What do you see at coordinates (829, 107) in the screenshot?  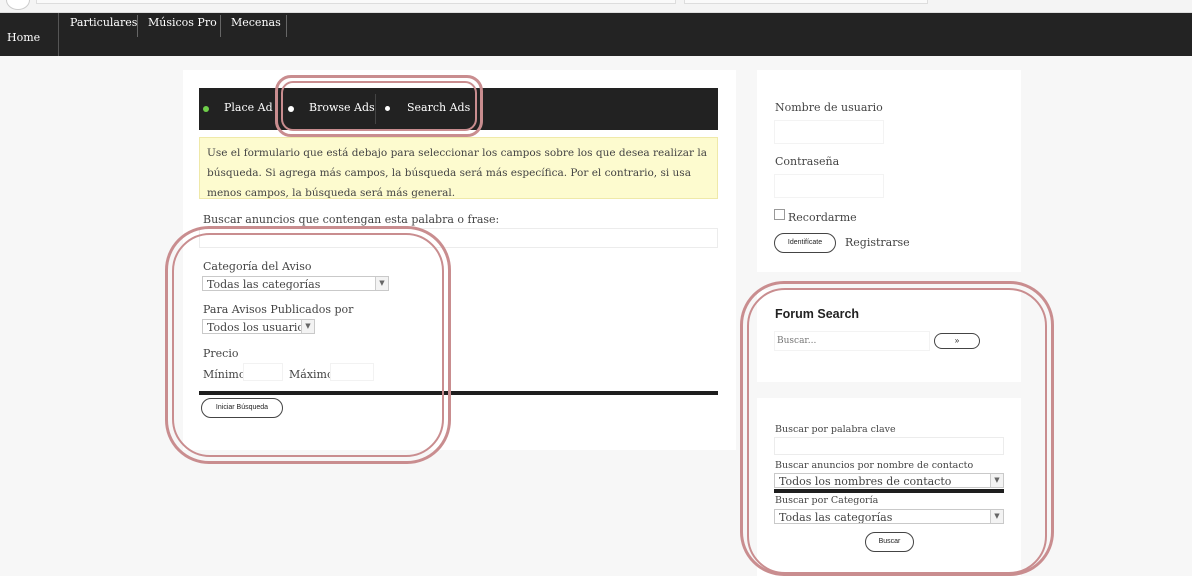 I see `username-label: Nombre de usuario` at bounding box center [829, 107].